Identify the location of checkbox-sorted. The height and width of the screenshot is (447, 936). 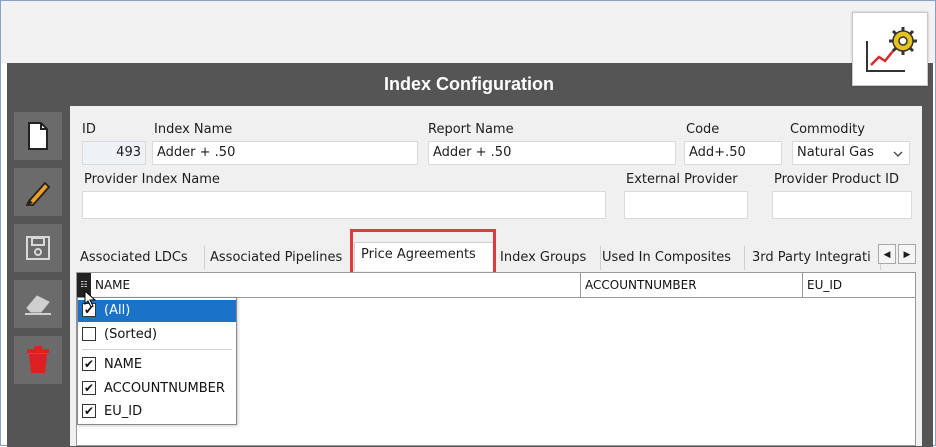
(89, 334).